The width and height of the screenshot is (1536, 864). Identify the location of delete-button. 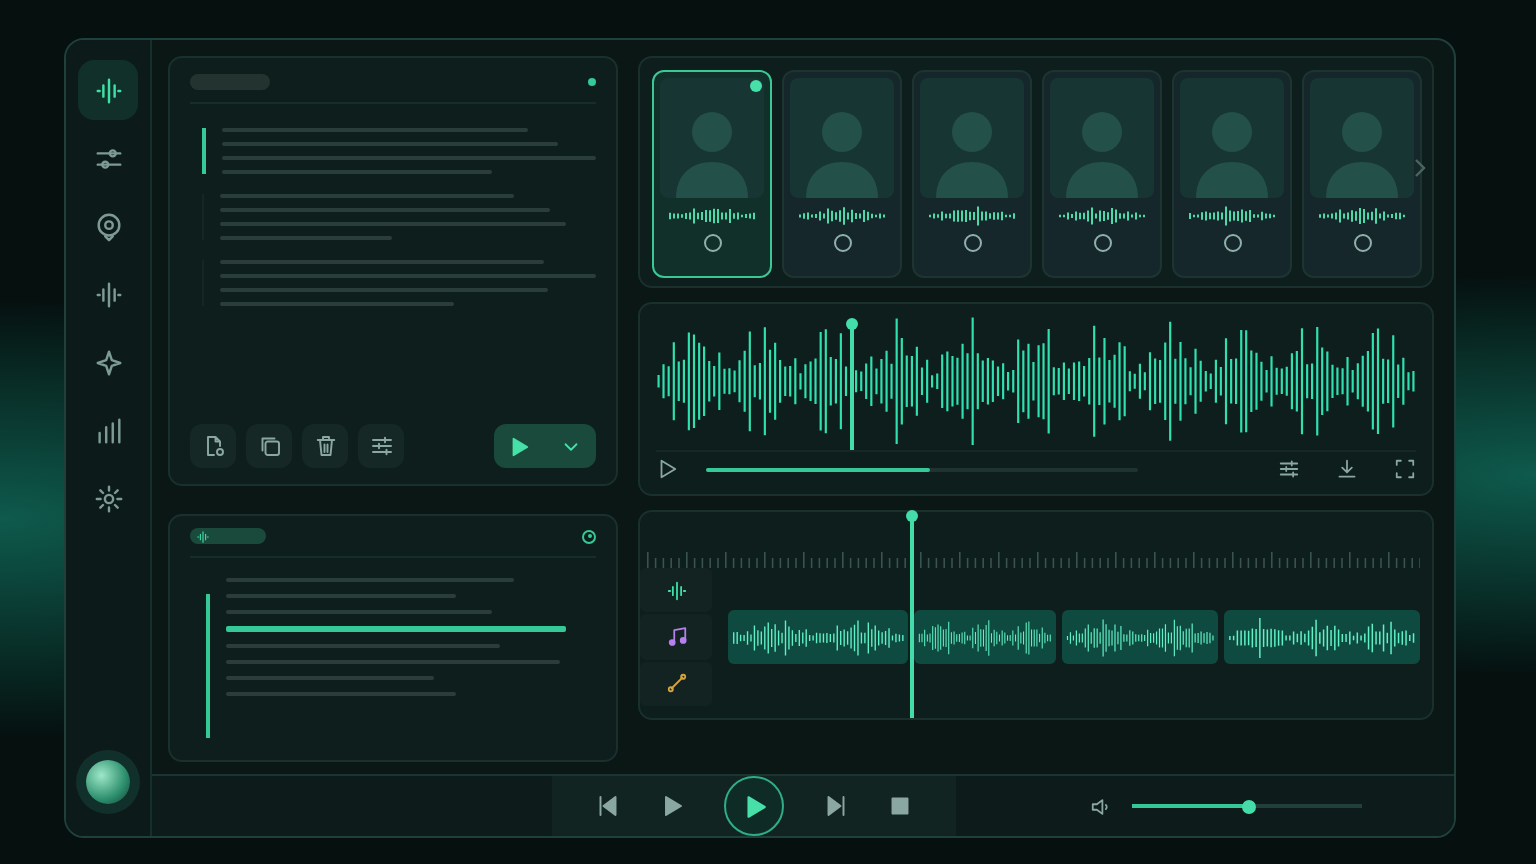
(325, 446).